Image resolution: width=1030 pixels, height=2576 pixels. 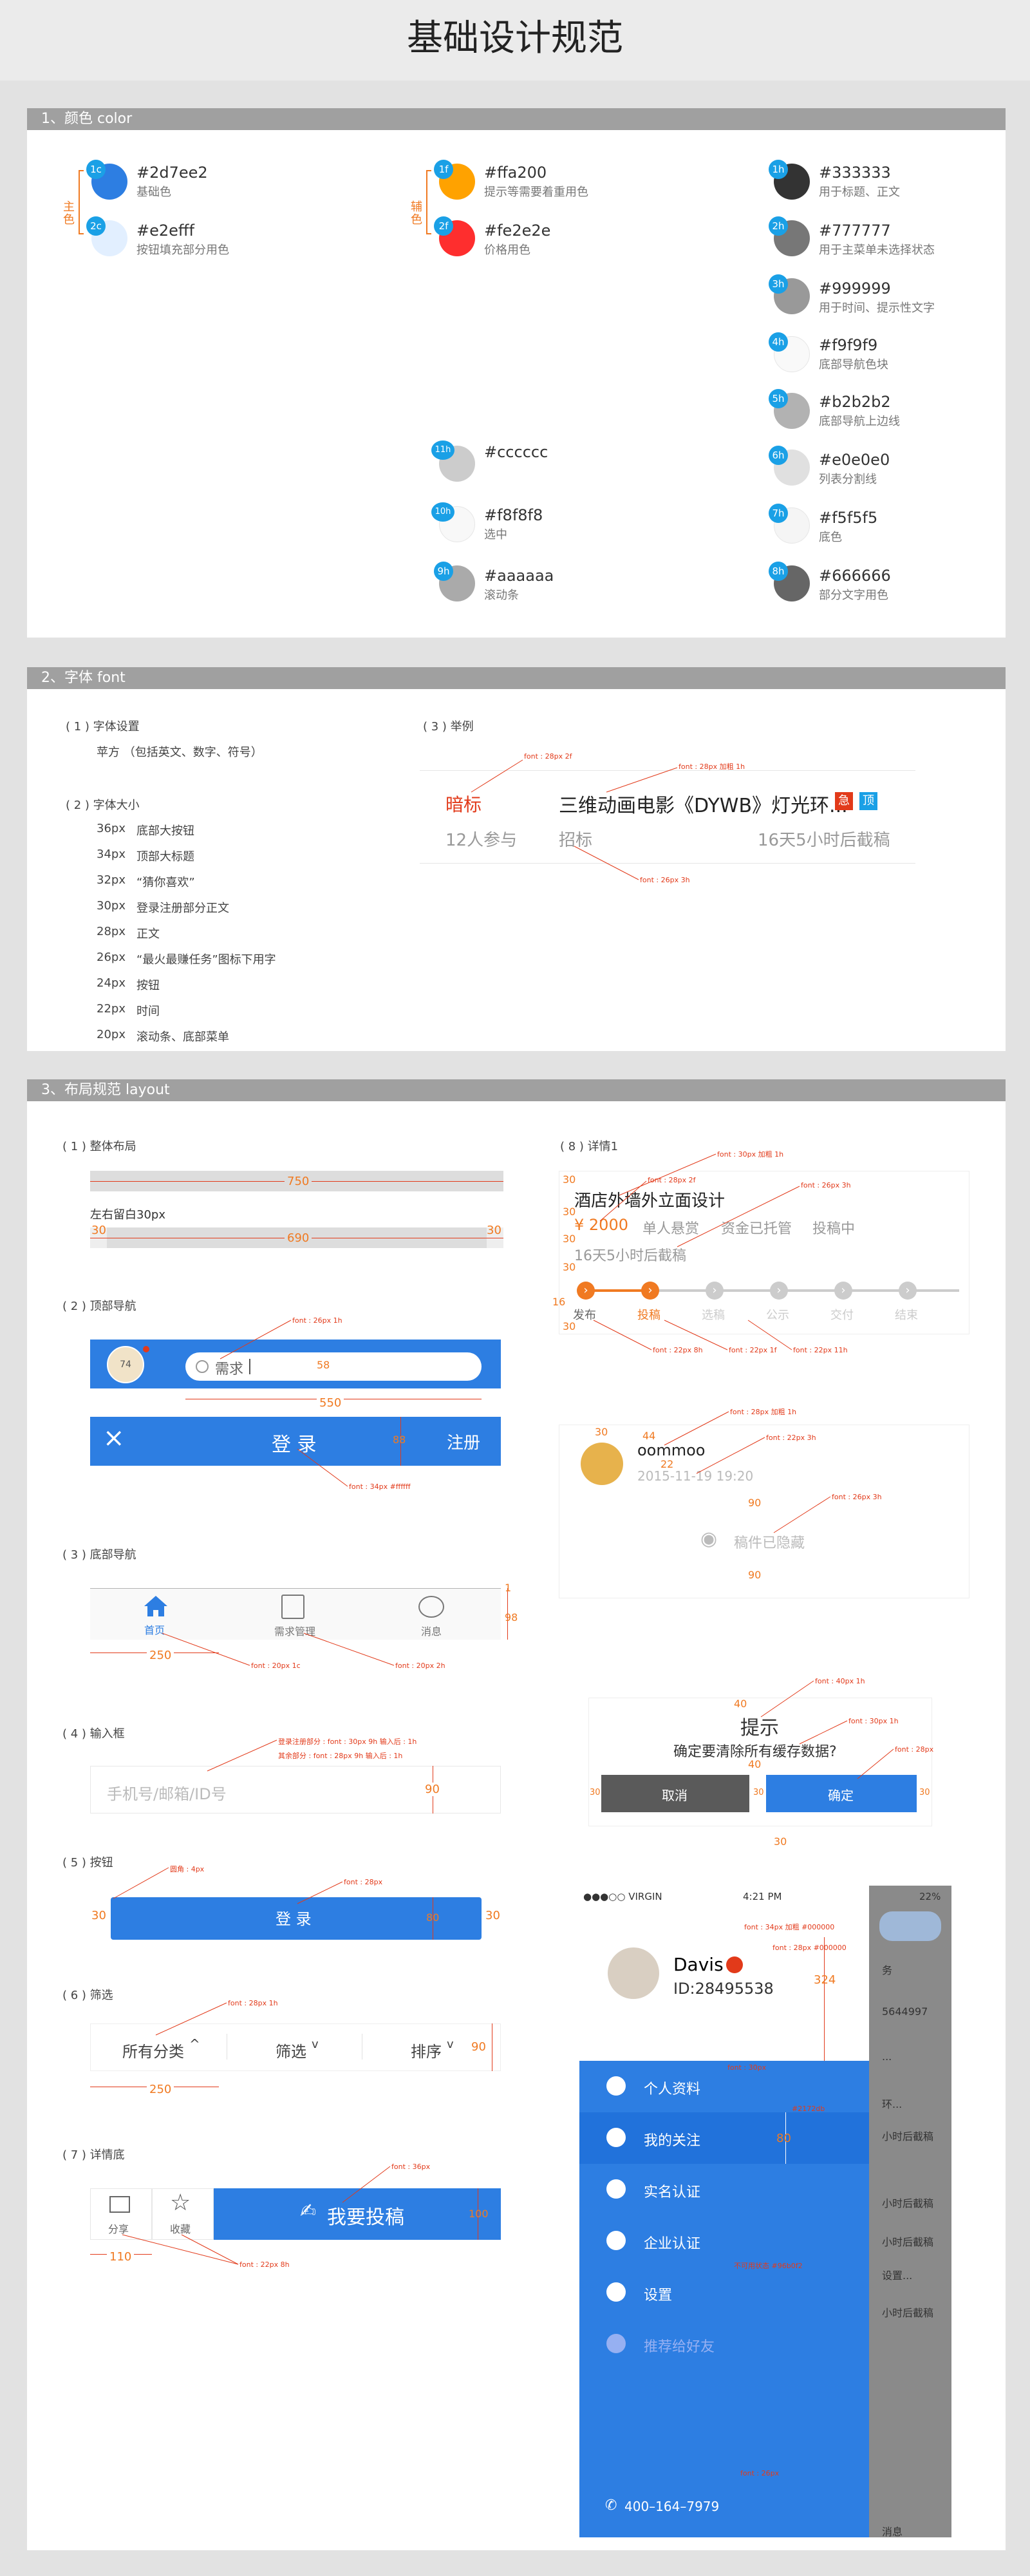 What do you see at coordinates (877, 308) in the screenshot?
I see `color-desc: 用于时间、提示性文字` at bounding box center [877, 308].